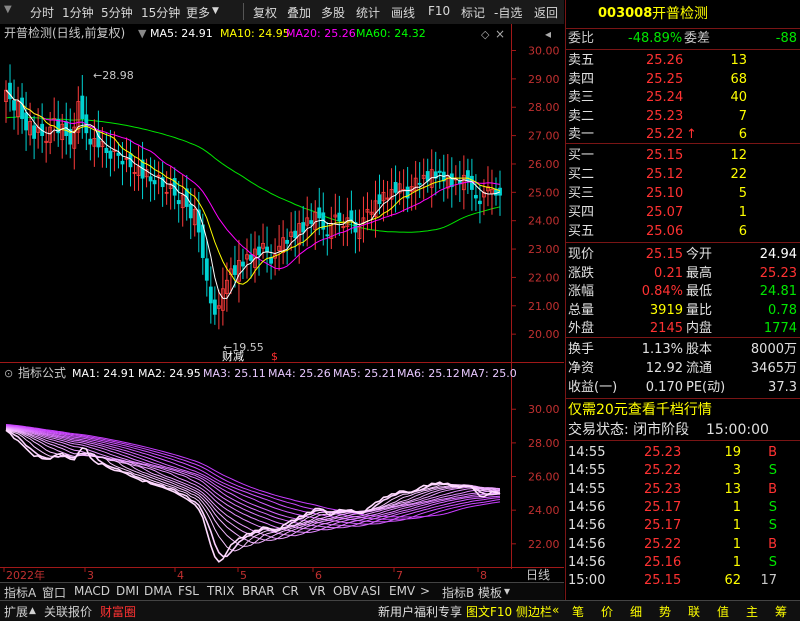 The height and width of the screenshot is (621, 800). What do you see at coordinates (403, 12) in the screenshot?
I see `toolbar-draw: 画线` at bounding box center [403, 12].